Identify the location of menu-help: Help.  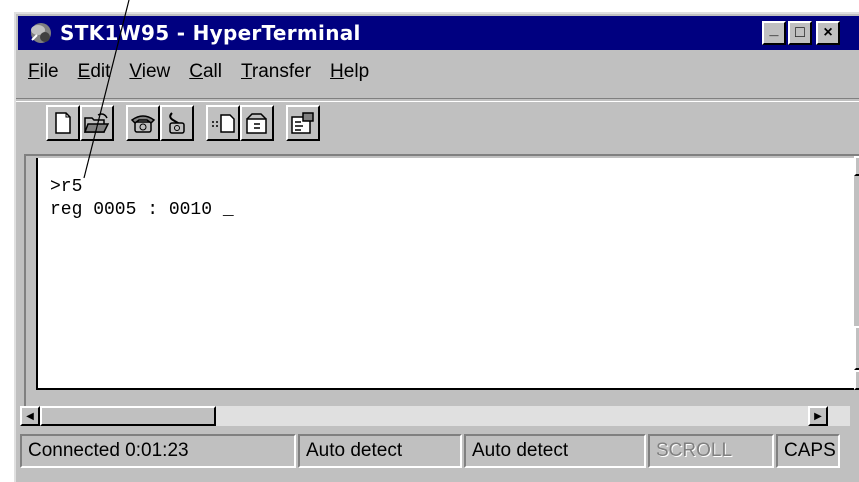
(349, 72).